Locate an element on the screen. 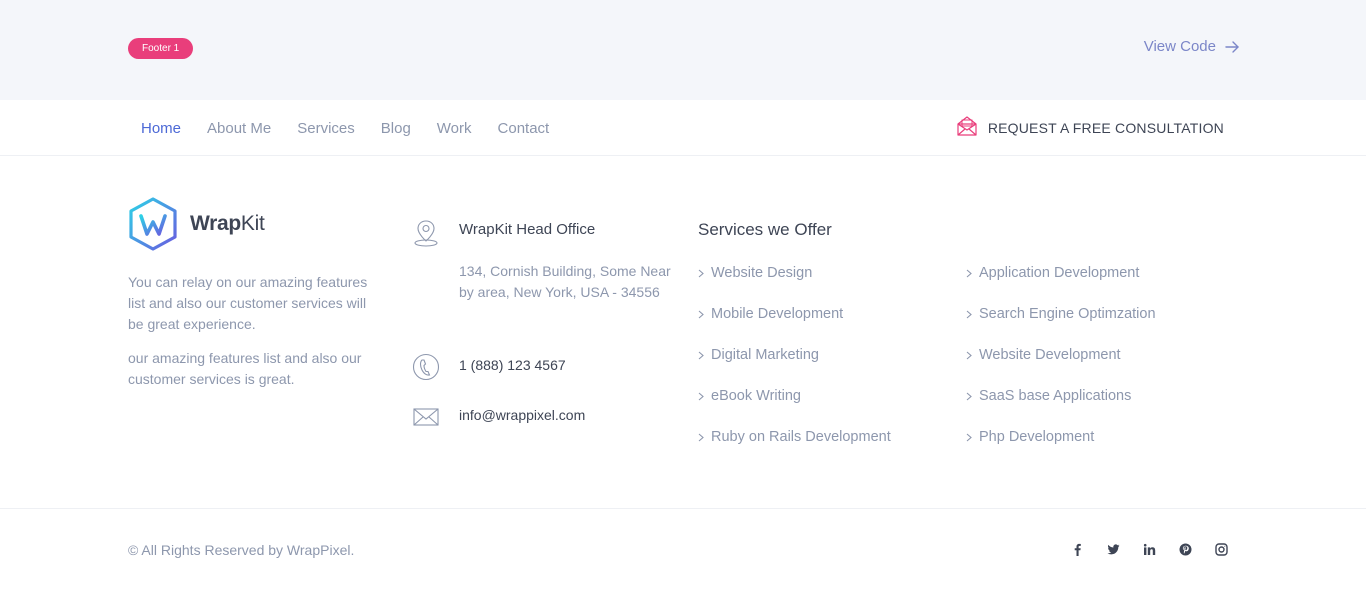 The height and width of the screenshot is (589, 1366). phone-block: 1 (888) 123 4567 is located at coordinates (488, 366).